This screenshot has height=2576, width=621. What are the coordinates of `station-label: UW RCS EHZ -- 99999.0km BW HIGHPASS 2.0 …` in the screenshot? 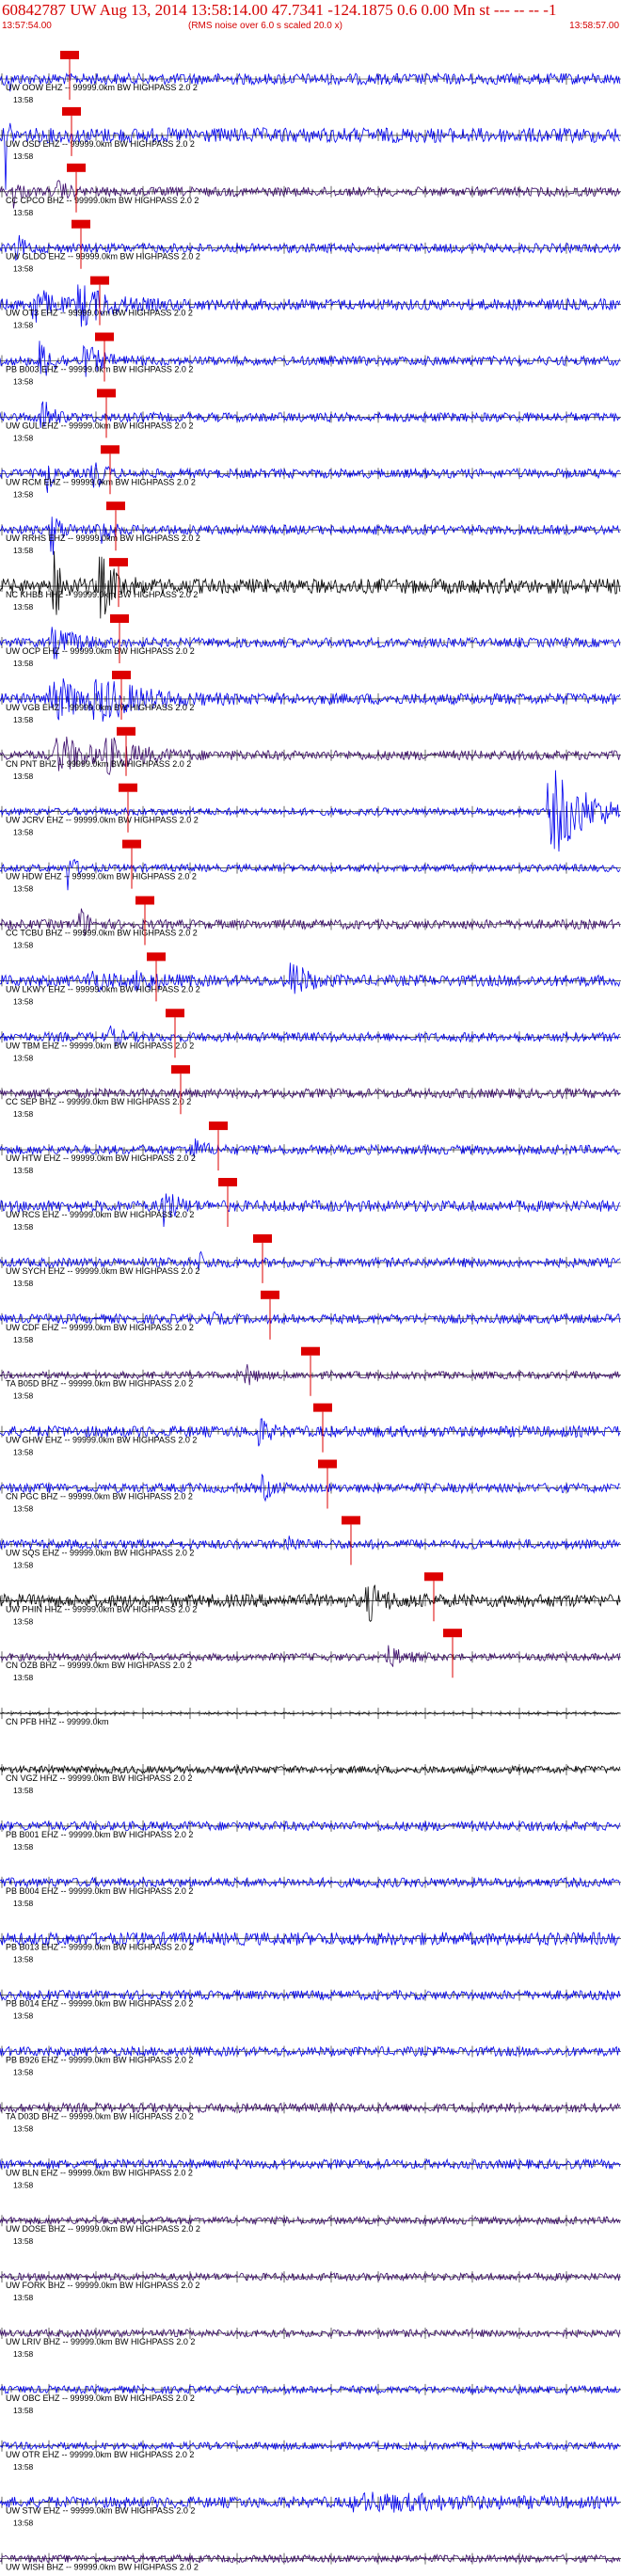 It's located at (100, 1214).